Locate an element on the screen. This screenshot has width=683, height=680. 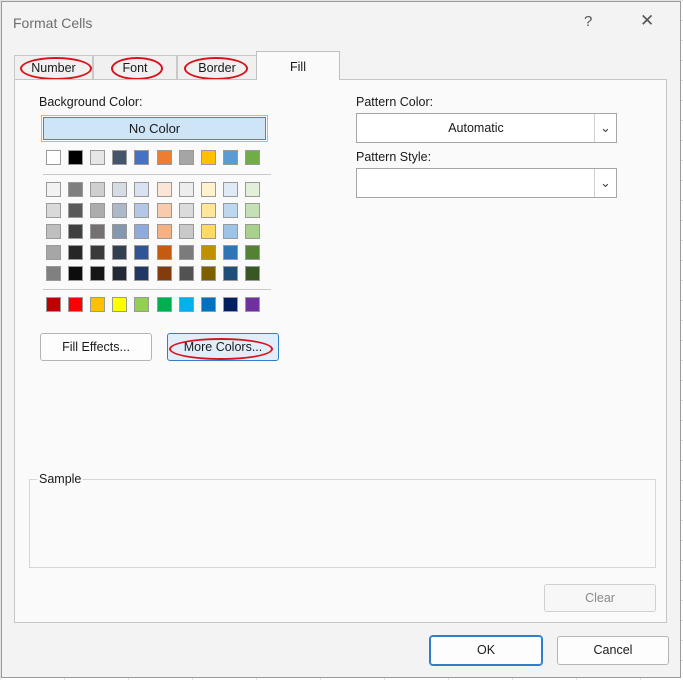
ok-button: OK is located at coordinates (486, 650).